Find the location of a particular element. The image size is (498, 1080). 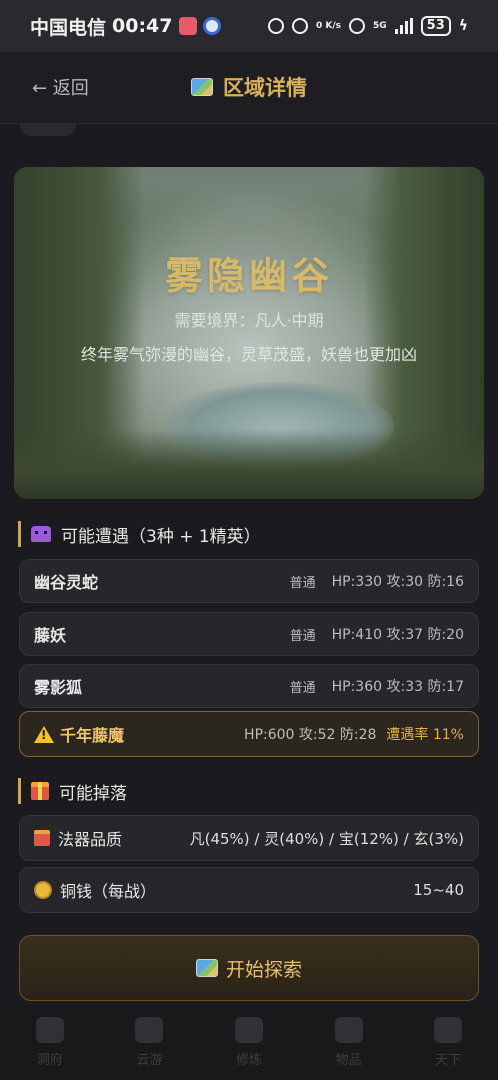

drop-label: 法器品质 is located at coordinates (90, 839).